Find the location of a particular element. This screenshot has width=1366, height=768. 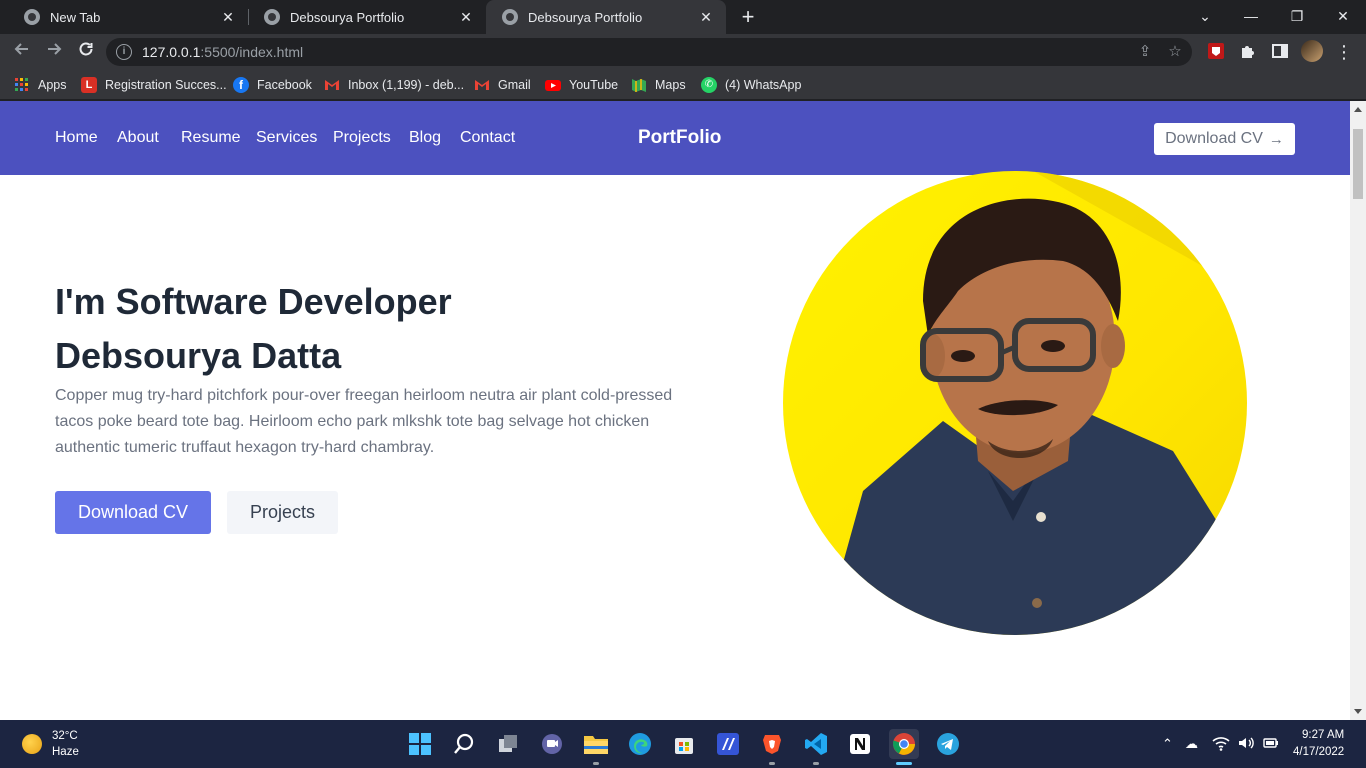

bookmark-apps: Apps is located at coordinates (40, 85).